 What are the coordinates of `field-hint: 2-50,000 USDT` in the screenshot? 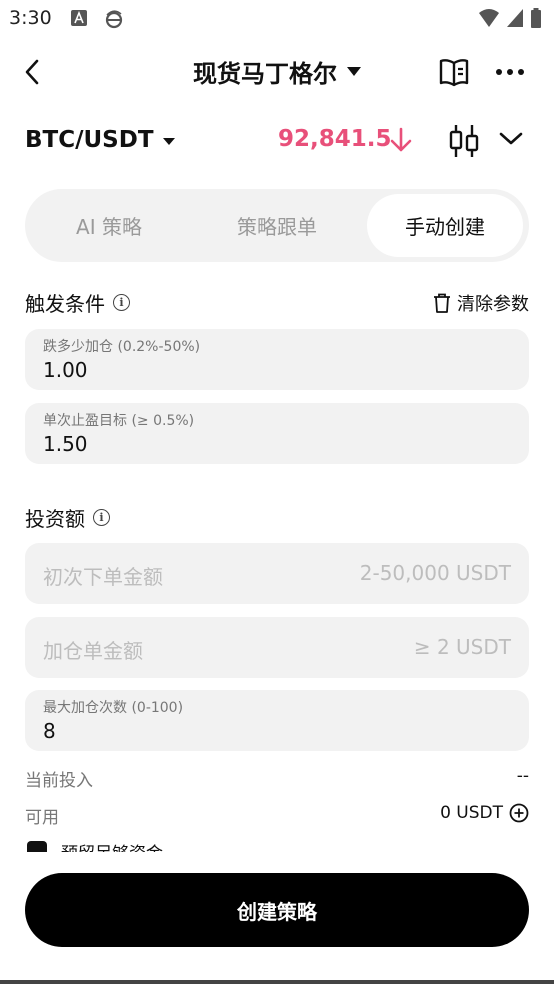 It's located at (435, 573).